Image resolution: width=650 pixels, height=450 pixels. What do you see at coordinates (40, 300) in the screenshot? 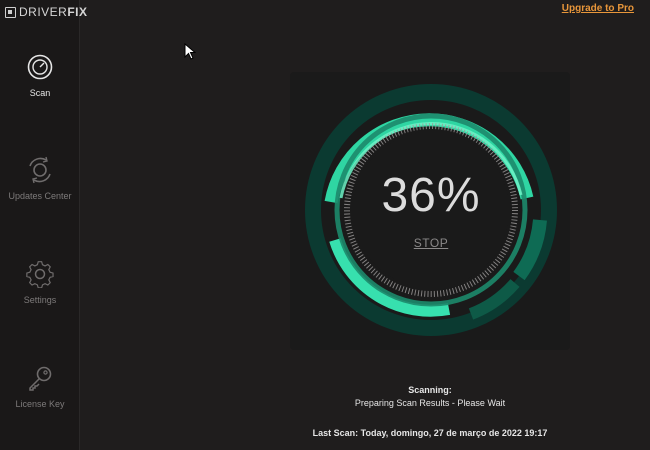
I see `sidebar-item-label: Settings` at bounding box center [40, 300].